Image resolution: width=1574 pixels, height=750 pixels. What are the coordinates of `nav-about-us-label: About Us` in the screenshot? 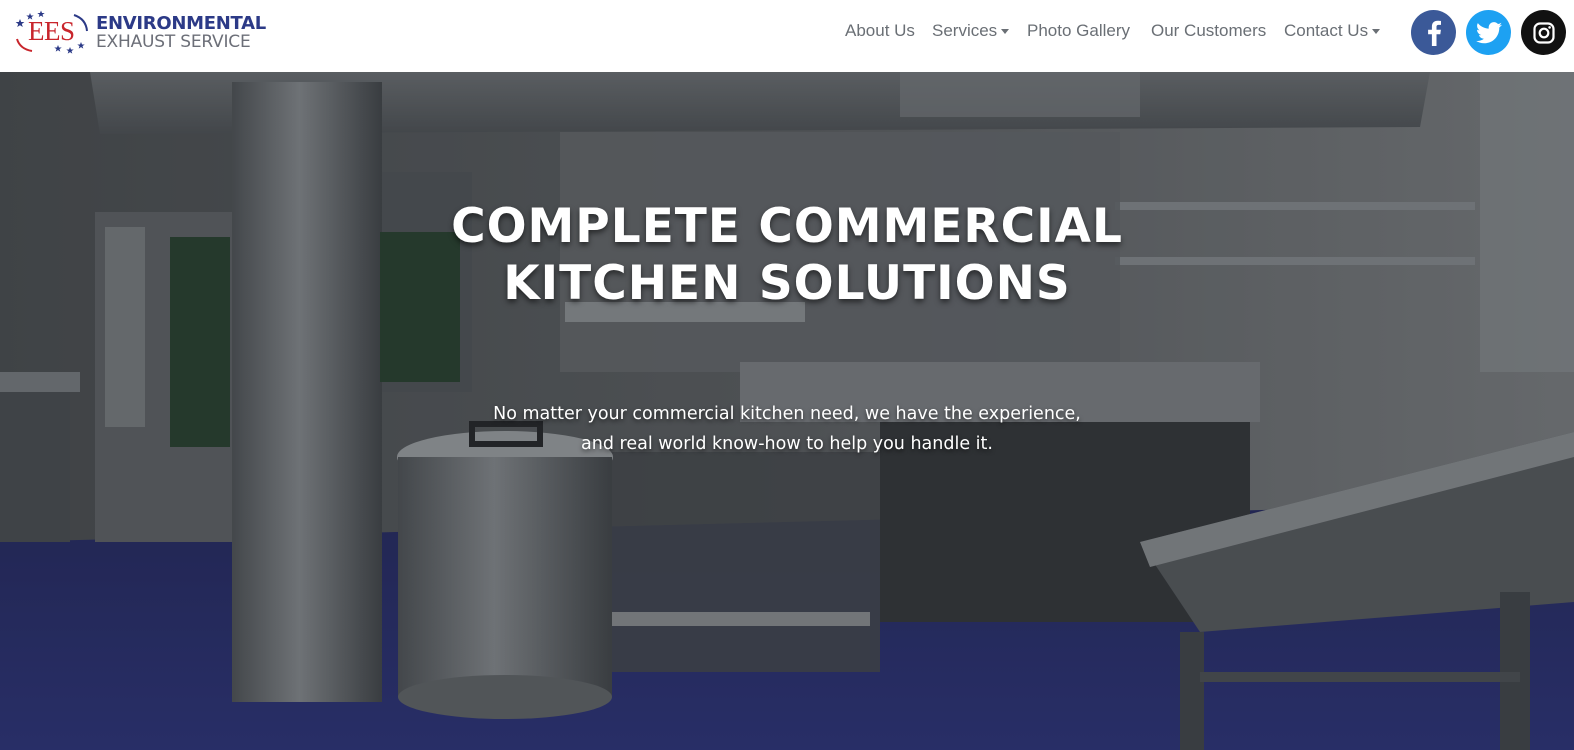 It's located at (880, 30).